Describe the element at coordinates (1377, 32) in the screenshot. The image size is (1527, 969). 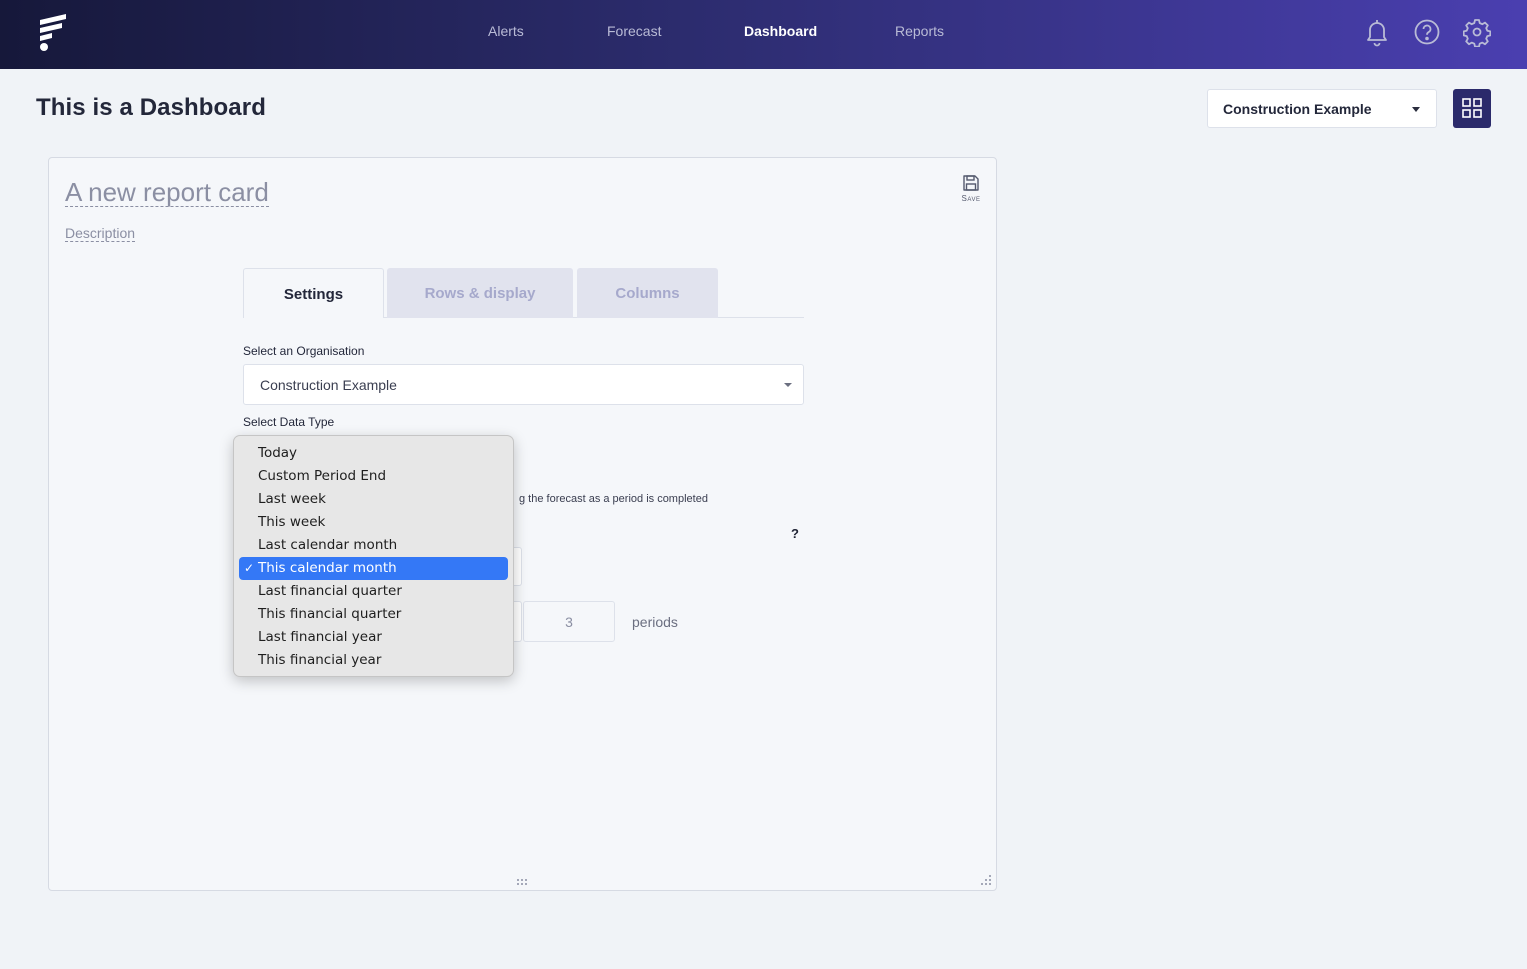
I see `bell-icon` at that location.